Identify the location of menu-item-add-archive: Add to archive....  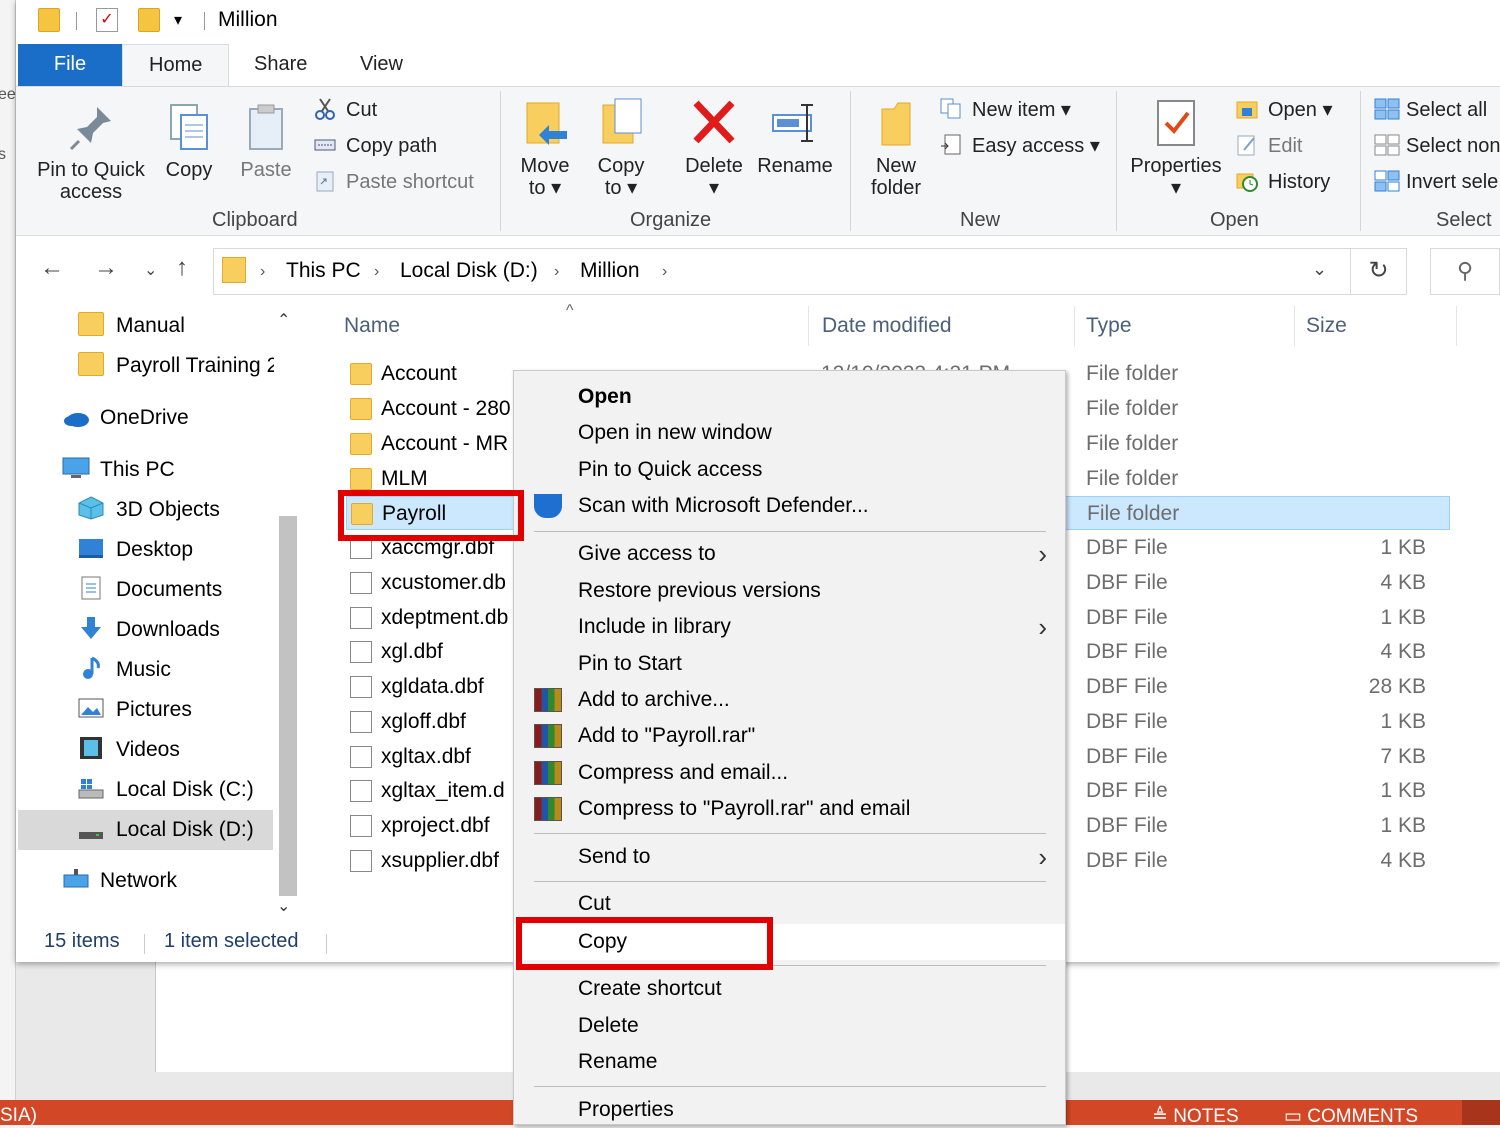
(789, 700).